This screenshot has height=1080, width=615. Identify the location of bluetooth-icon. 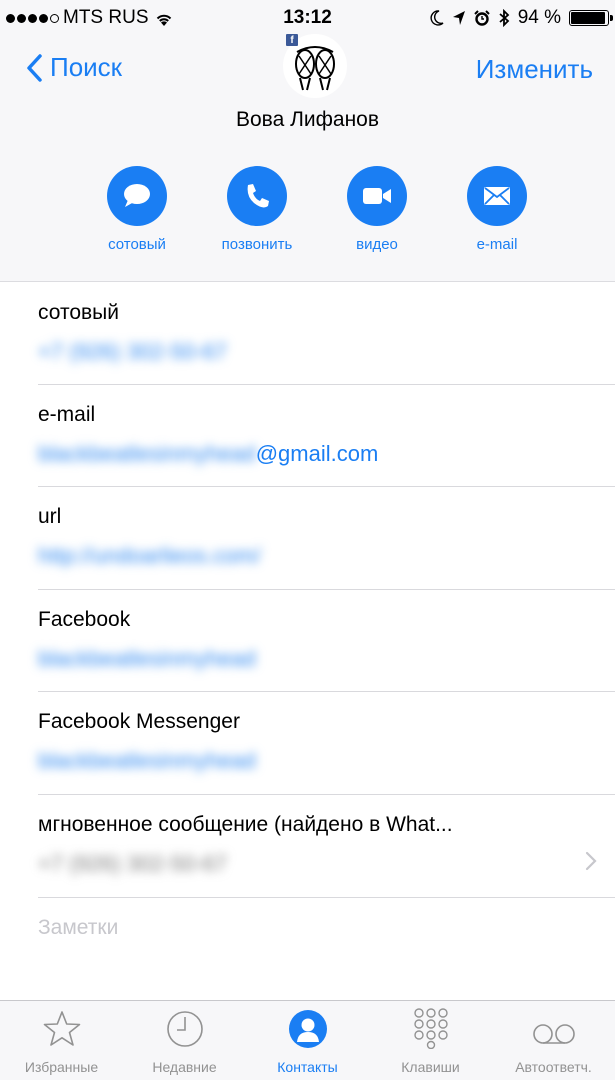
(504, 18).